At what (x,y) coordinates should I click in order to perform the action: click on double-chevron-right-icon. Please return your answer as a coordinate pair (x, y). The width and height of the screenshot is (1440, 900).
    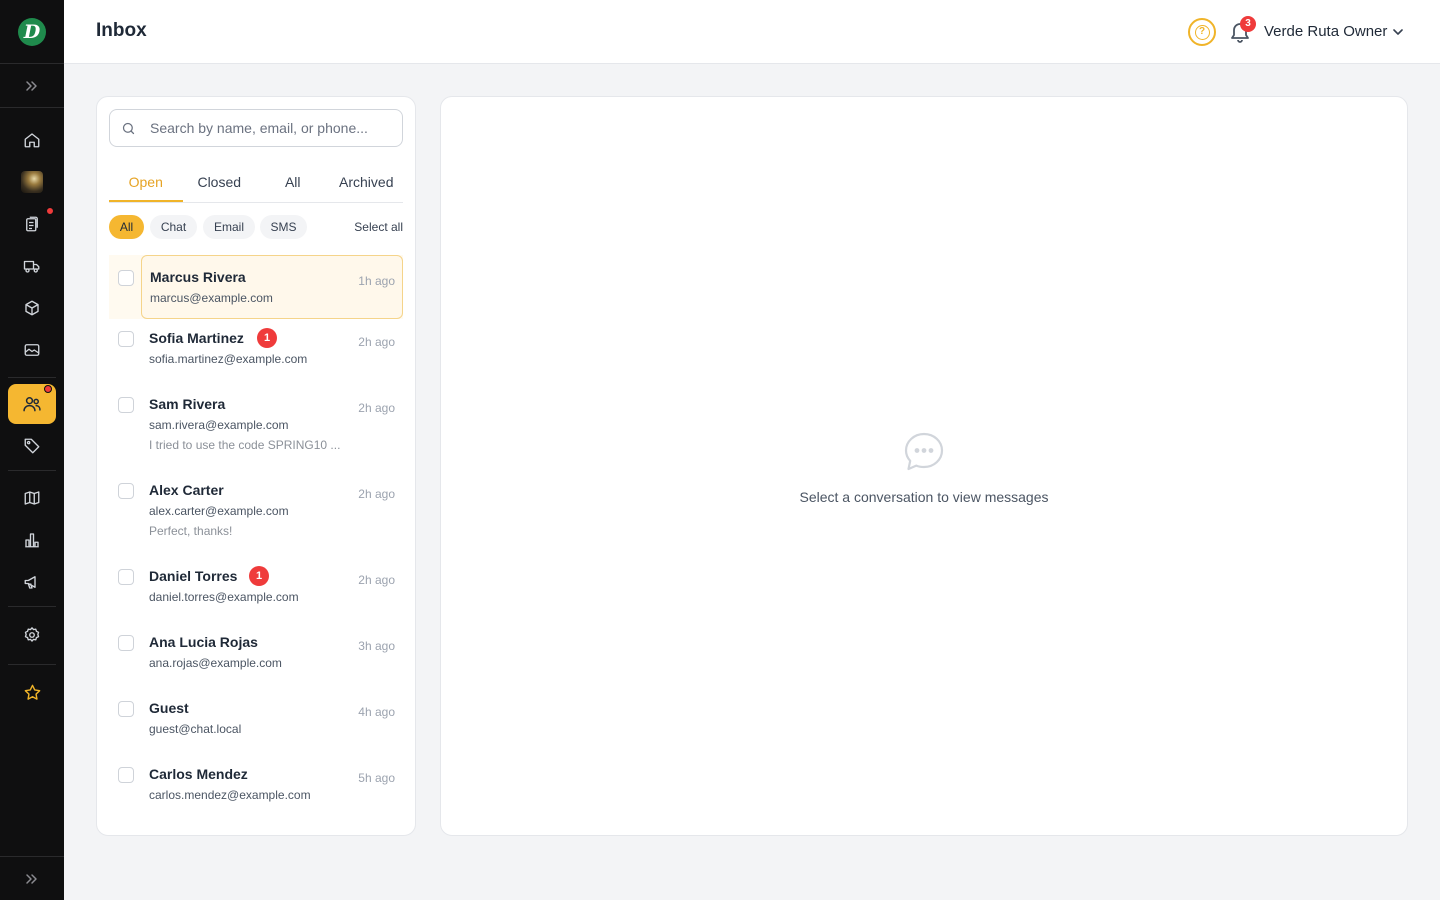
    Looking at the image, I should click on (31, 878).